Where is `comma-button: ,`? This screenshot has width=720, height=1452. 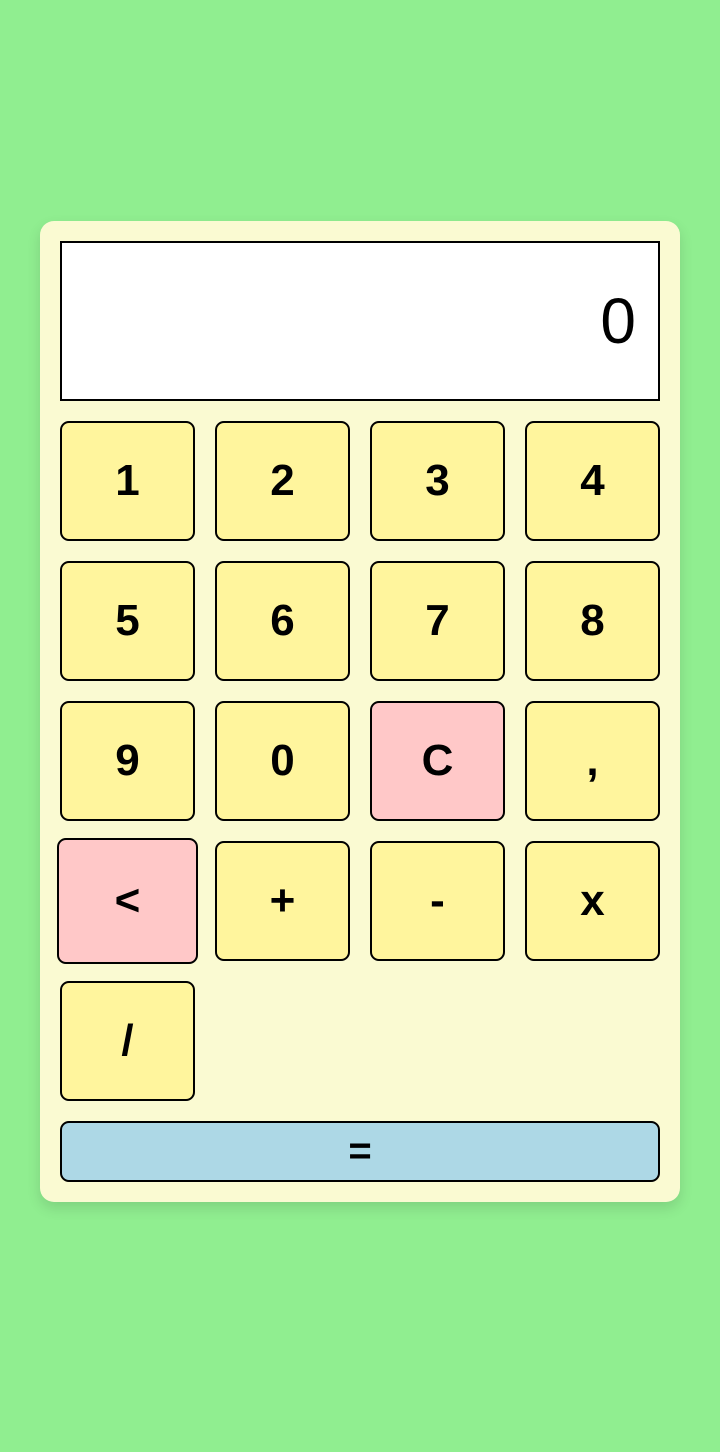 comma-button: , is located at coordinates (592, 761).